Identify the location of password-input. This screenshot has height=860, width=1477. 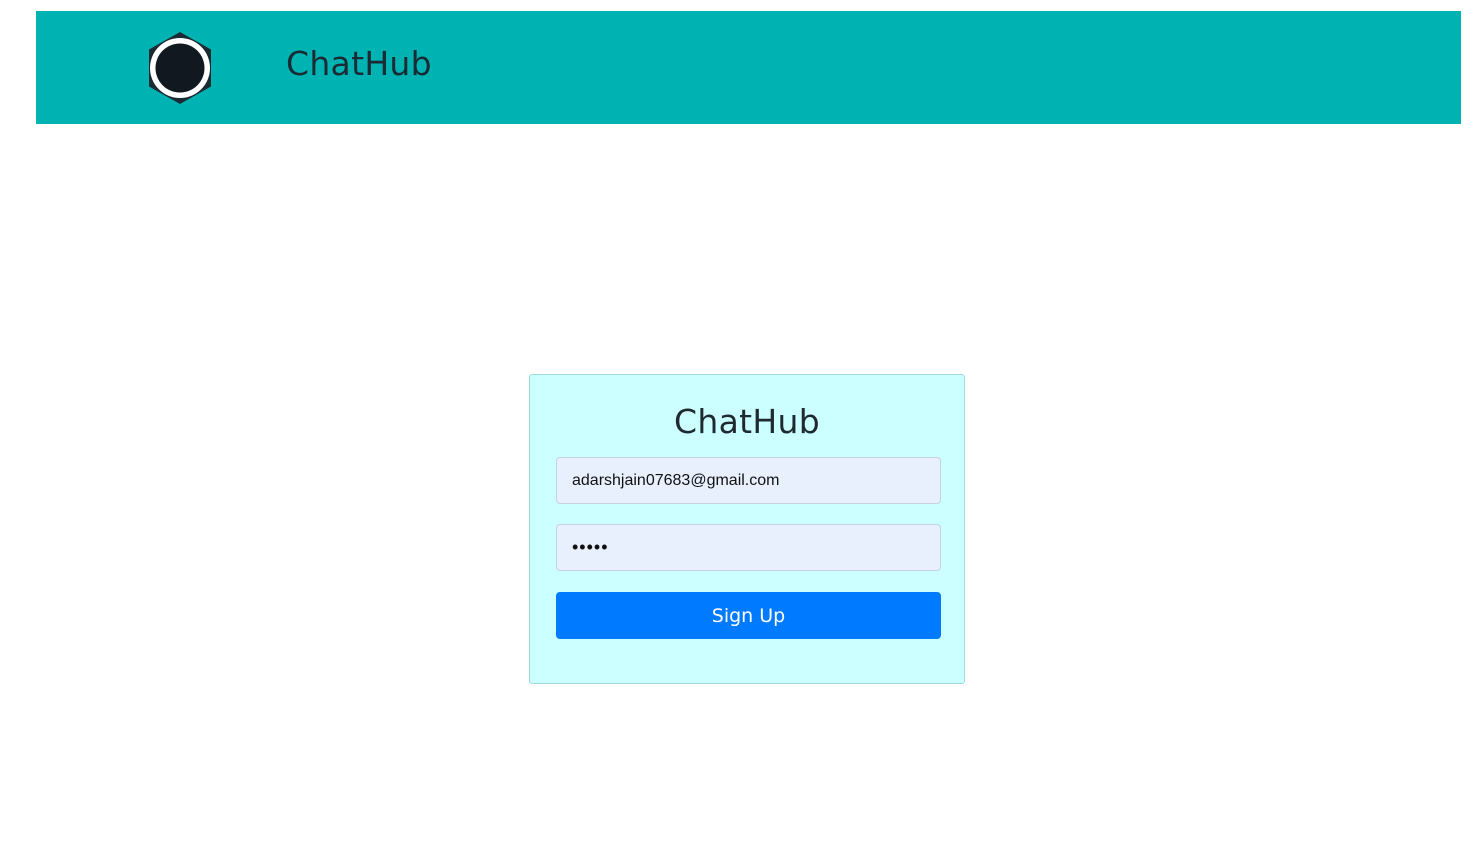
(748, 547).